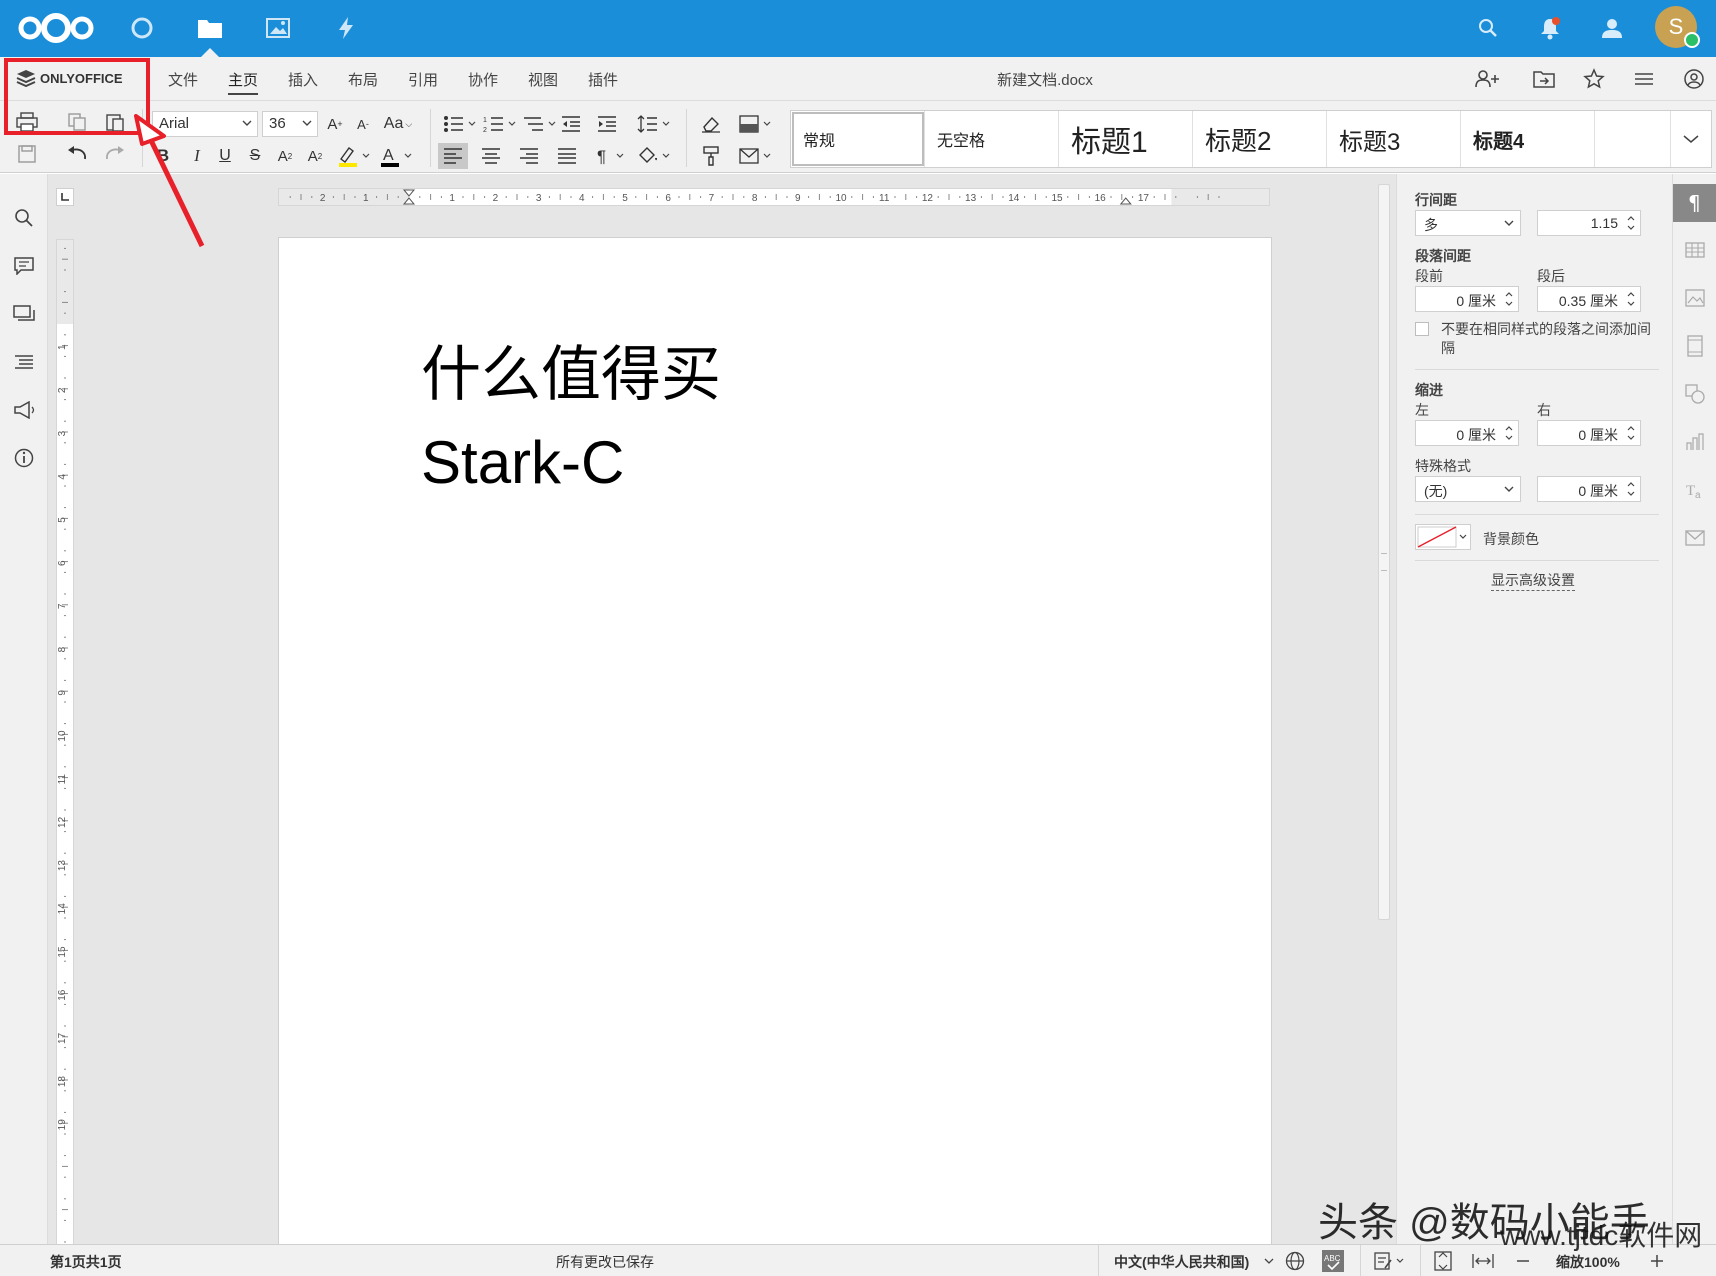 The width and height of the screenshot is (1716, 1276). Describe the element at coordinates (1483, 1261) in the screenshot. I see `fit-to-width-icon` at that location.